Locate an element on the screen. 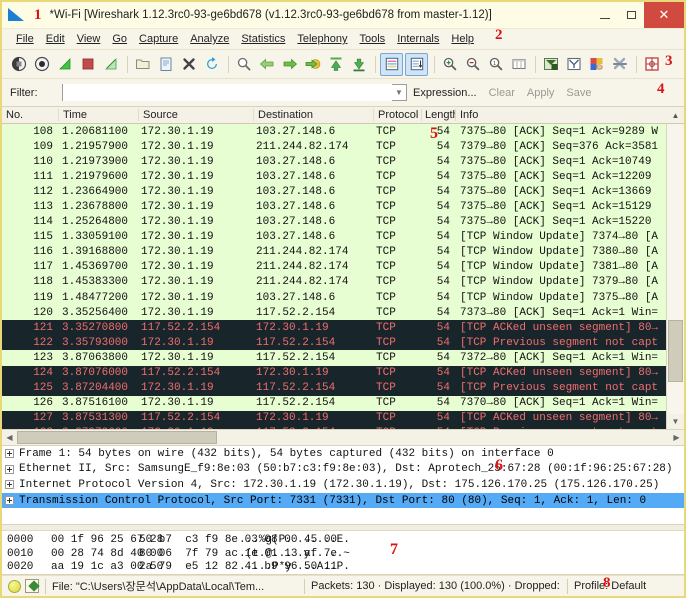 Image resolution: width=686 pixels, height=598 pixels. help-contents-icon is located at coordinates (651, 64).